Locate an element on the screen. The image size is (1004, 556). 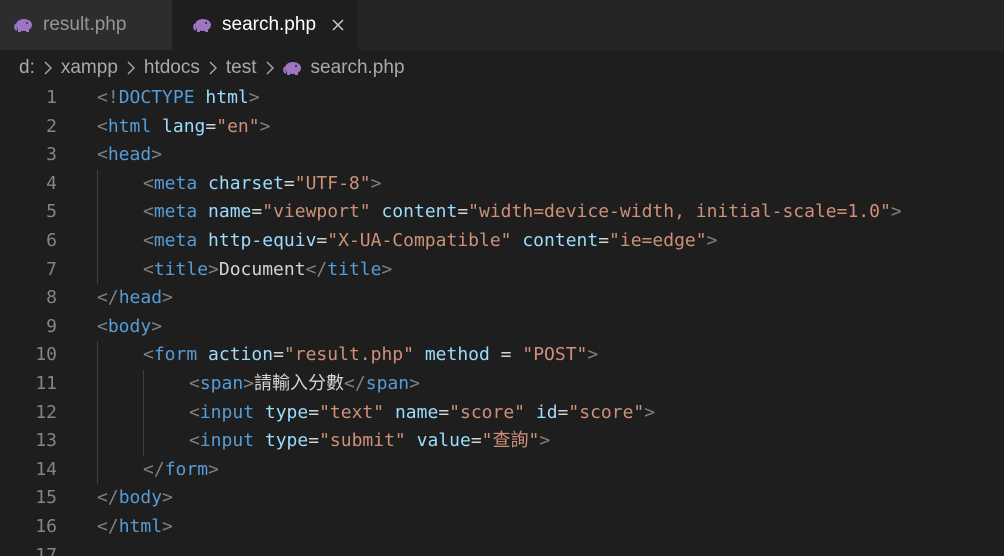
tab-result-php: result.php is located at coordinates (86, 25).